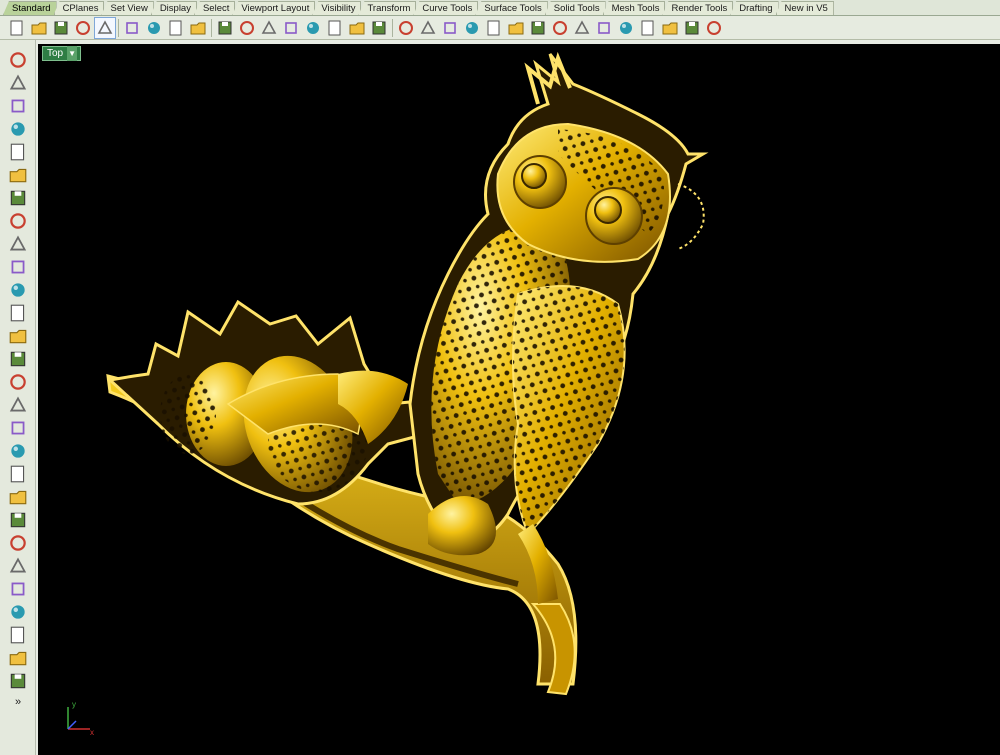  What do you see at coordinates (698, 8) in the screenshot?
I see `tab-render-tools: Render Tools` at bounding box center [698, 8].